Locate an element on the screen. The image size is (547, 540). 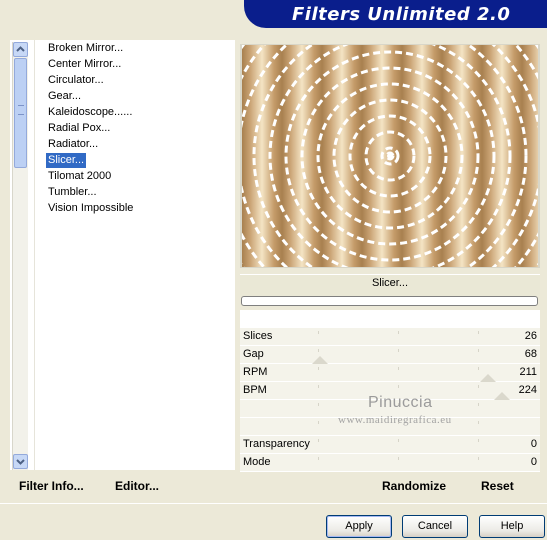
parameter-value: 211 is located at coordinates (528, 372).